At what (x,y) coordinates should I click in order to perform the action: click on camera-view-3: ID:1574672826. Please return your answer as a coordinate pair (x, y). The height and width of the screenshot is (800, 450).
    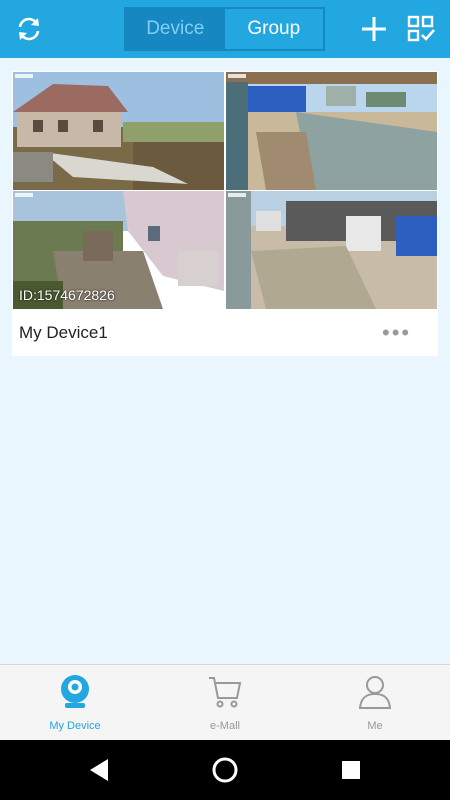
    Looking at the image, I should click on (118, 250).